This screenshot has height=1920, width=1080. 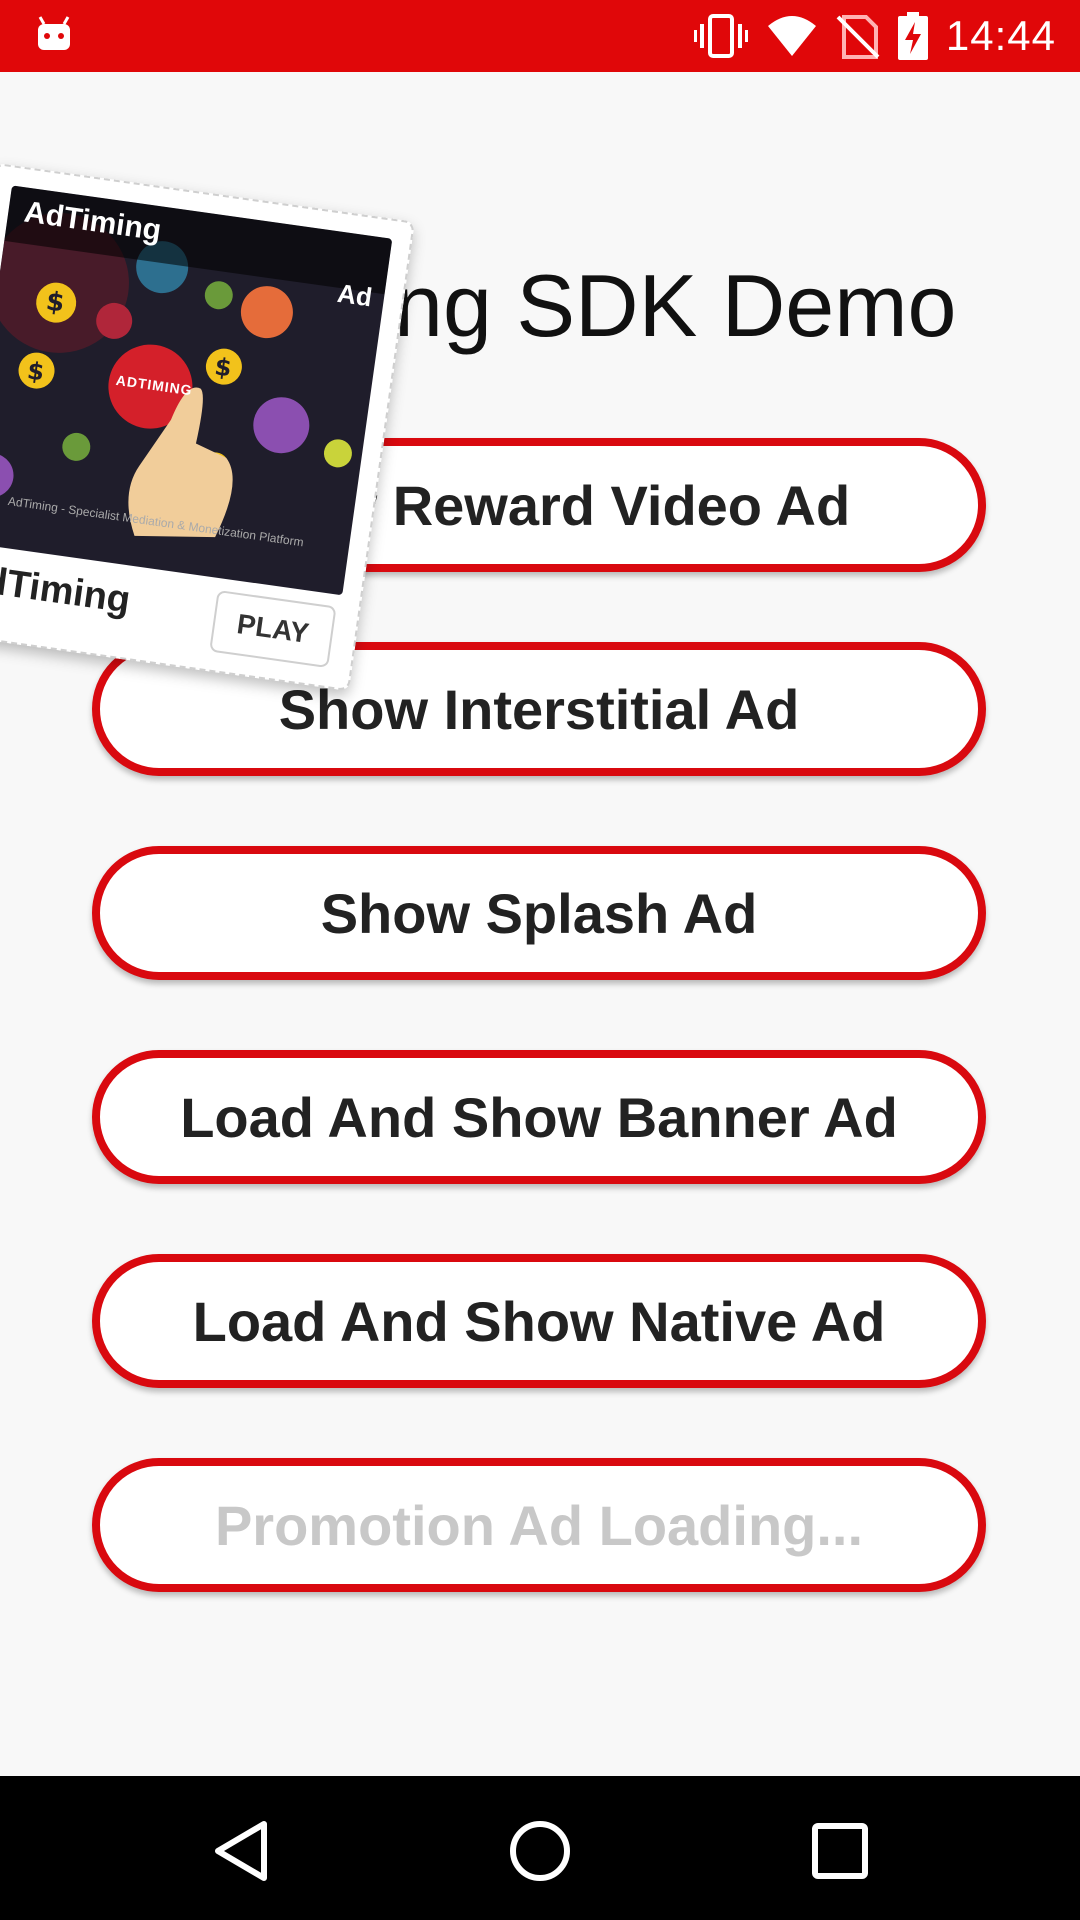 I want to click on navigation-bar, so click(x=540, y=1848).